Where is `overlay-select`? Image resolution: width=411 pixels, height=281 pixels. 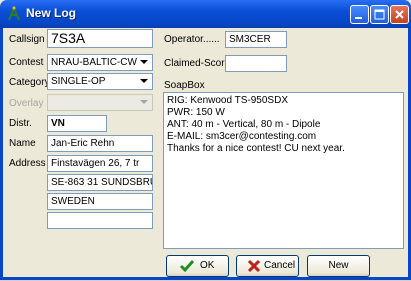
overlay-select is located at coordinates (100, 102).